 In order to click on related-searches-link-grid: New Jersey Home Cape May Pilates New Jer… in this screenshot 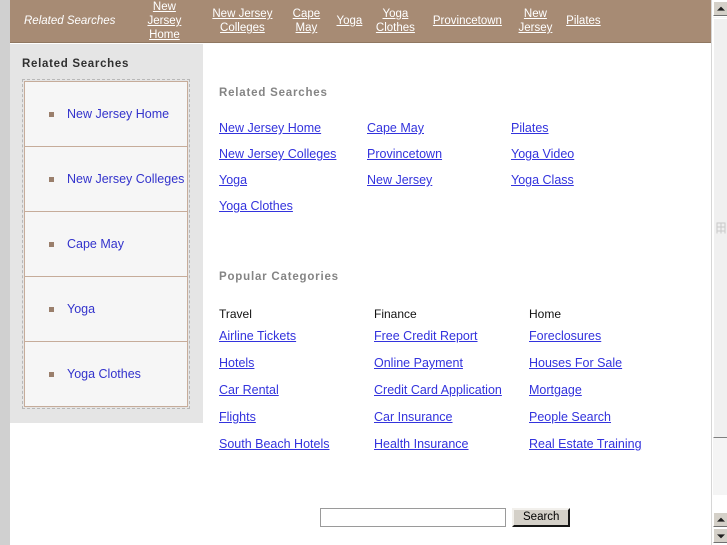, I will do `click(457, 156)`.